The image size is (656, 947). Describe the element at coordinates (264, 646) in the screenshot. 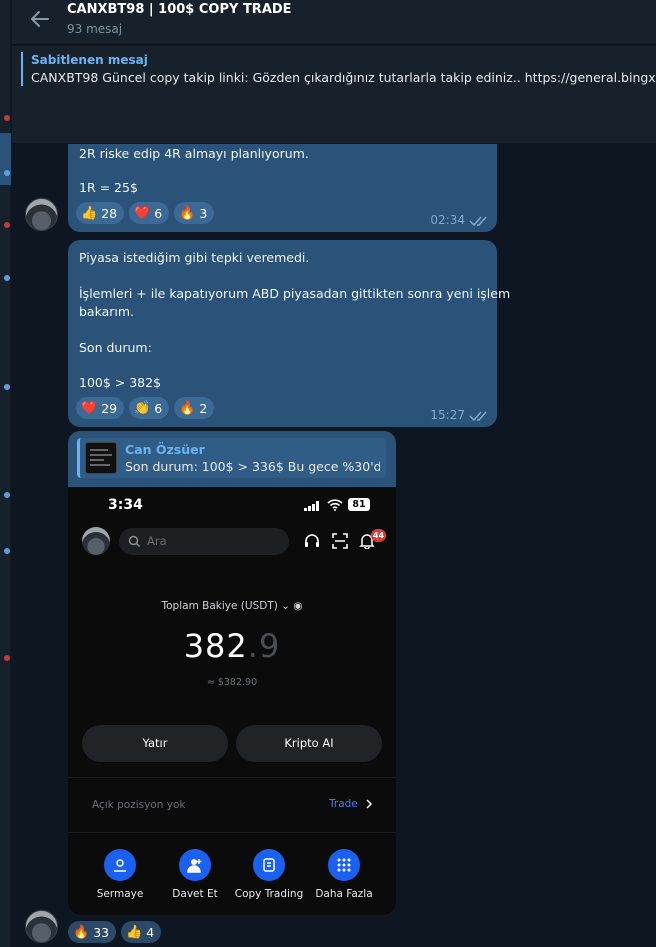

I see `balance-decimal: .9` at that location.